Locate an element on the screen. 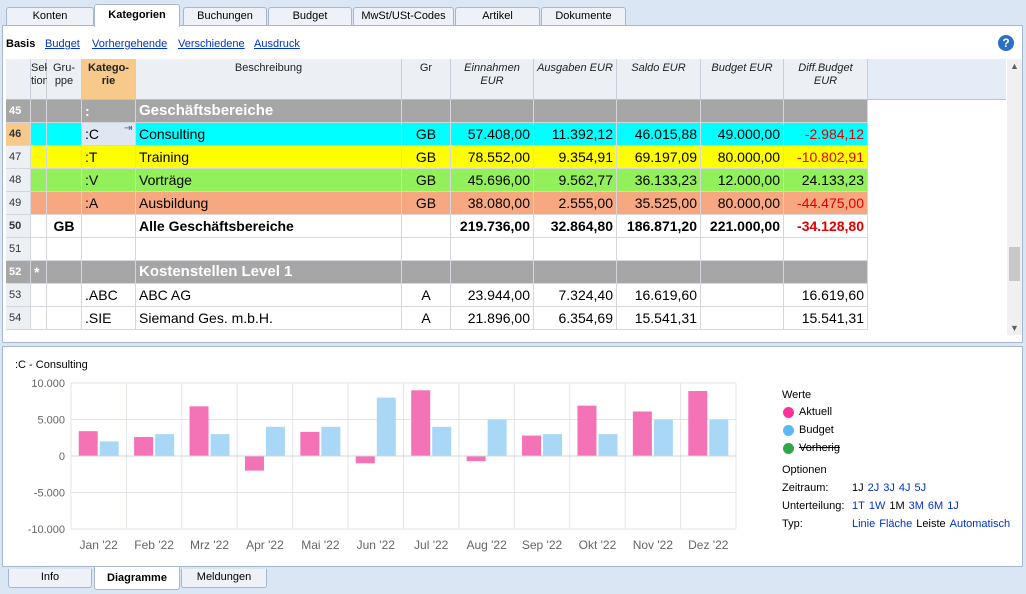 The width and height of the screenshot is (1026, 594). cell-saldo: 16.619,60 is located at coordinates (659, 295).